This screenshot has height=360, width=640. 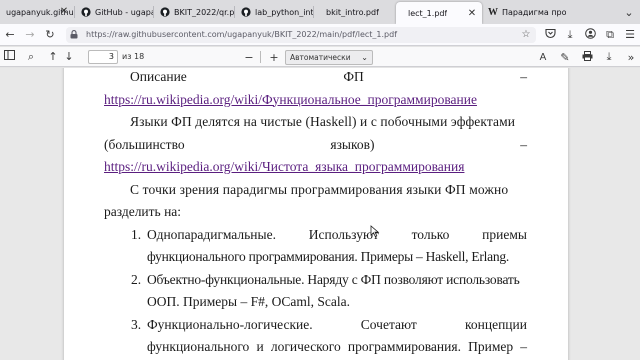 What do you see at coordinates (534, 12) in the screenshot?
I see `tab-title: Парадигма программирования` at bounding box center [534, 12].